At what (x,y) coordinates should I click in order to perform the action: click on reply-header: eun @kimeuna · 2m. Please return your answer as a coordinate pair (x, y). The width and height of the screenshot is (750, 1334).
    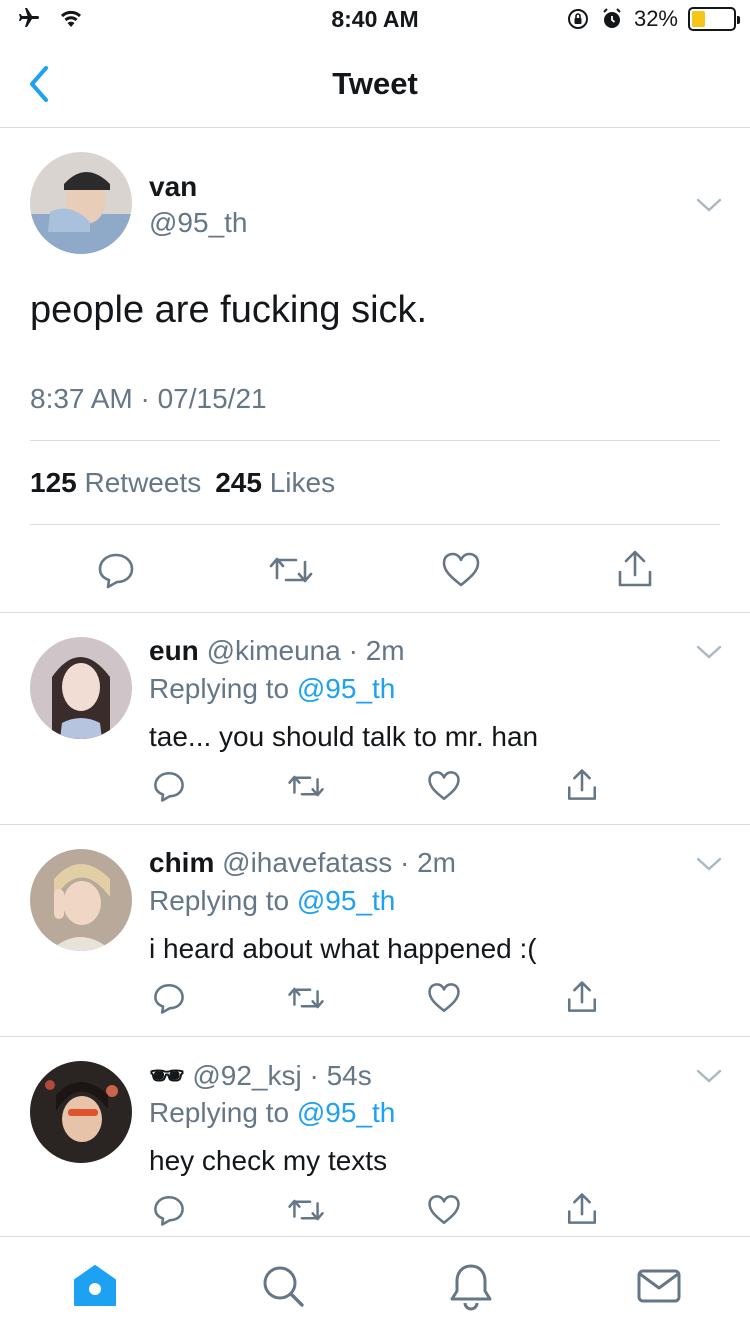
    Looking at the image, I should click on (277, 651).